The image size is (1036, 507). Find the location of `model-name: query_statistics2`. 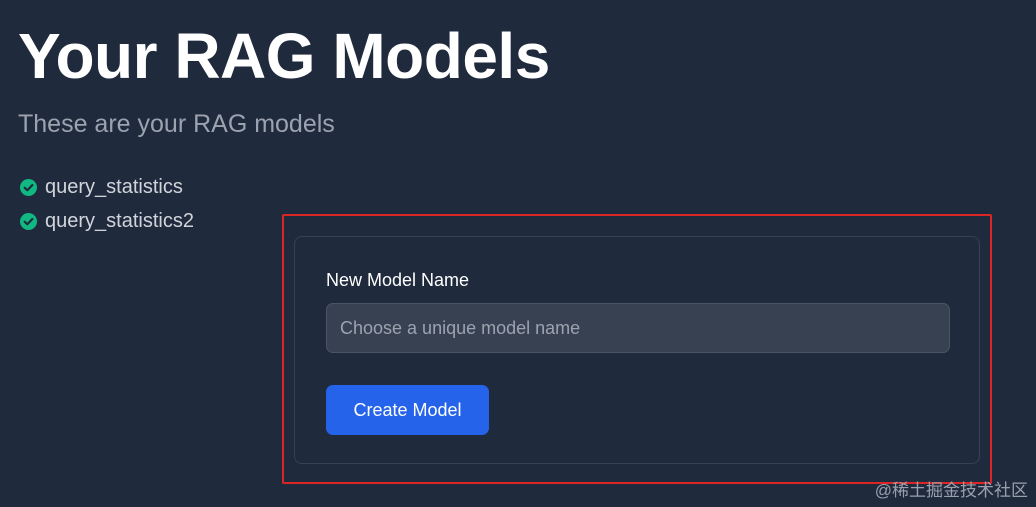

model-name: query_statistics2 is located at coordinates (119, 220).